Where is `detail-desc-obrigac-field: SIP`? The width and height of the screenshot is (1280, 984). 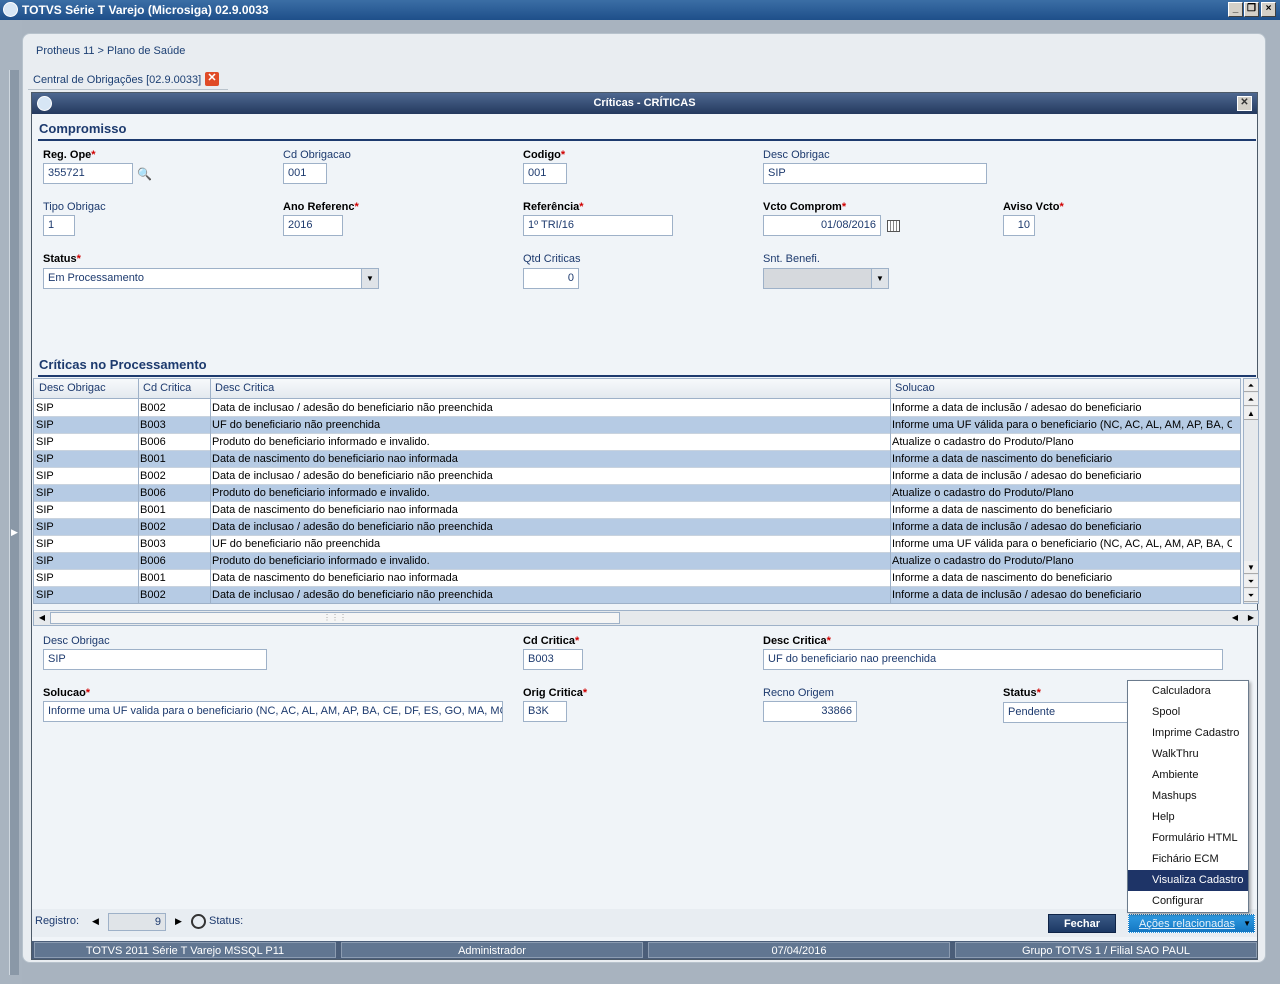
detail-desc-obrigac-field: SIP is located at coordinates (155, 659).